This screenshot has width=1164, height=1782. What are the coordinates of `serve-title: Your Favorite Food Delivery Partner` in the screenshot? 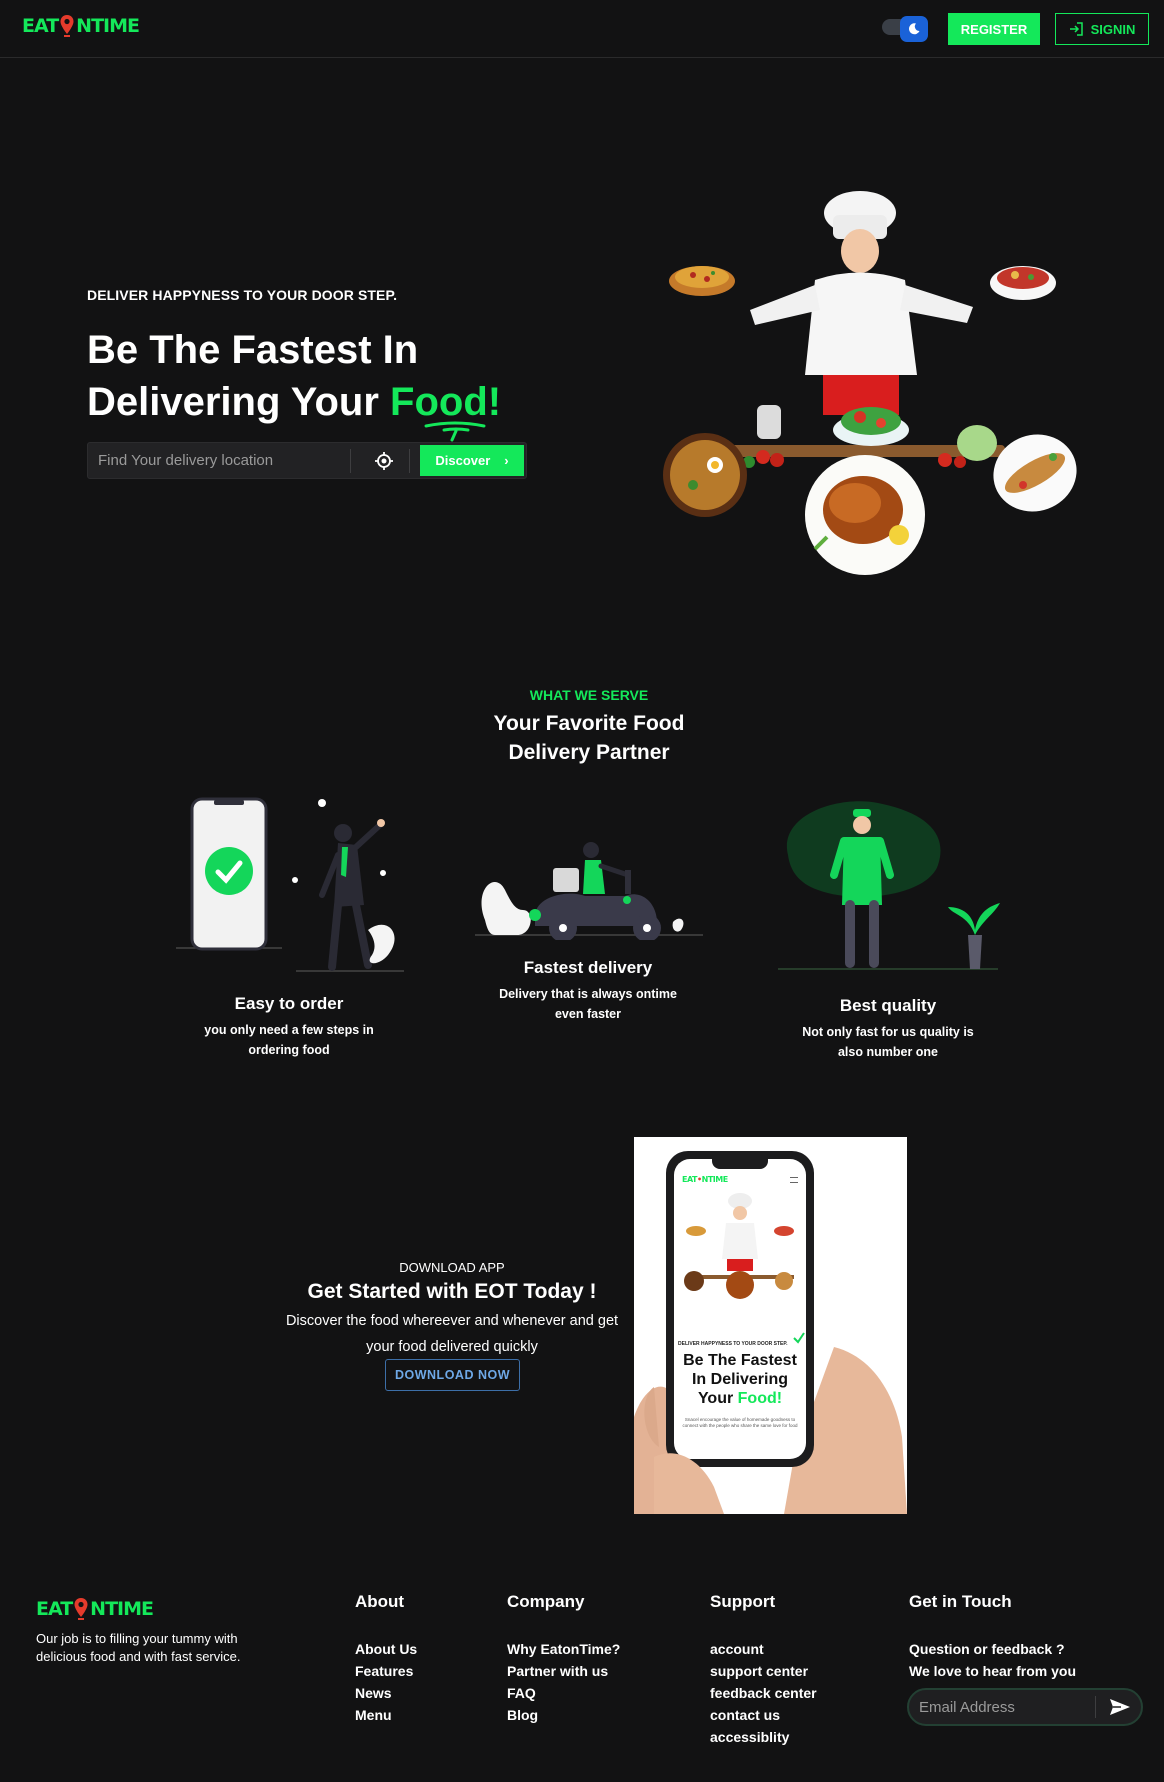 It's located at (582, 738).